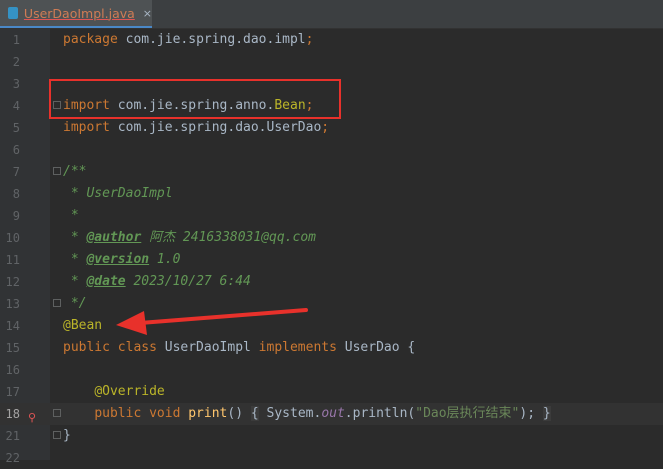 The width and height of the screenshot is (663, 469). I want to click on arrow-shaft, so click(223, 316).